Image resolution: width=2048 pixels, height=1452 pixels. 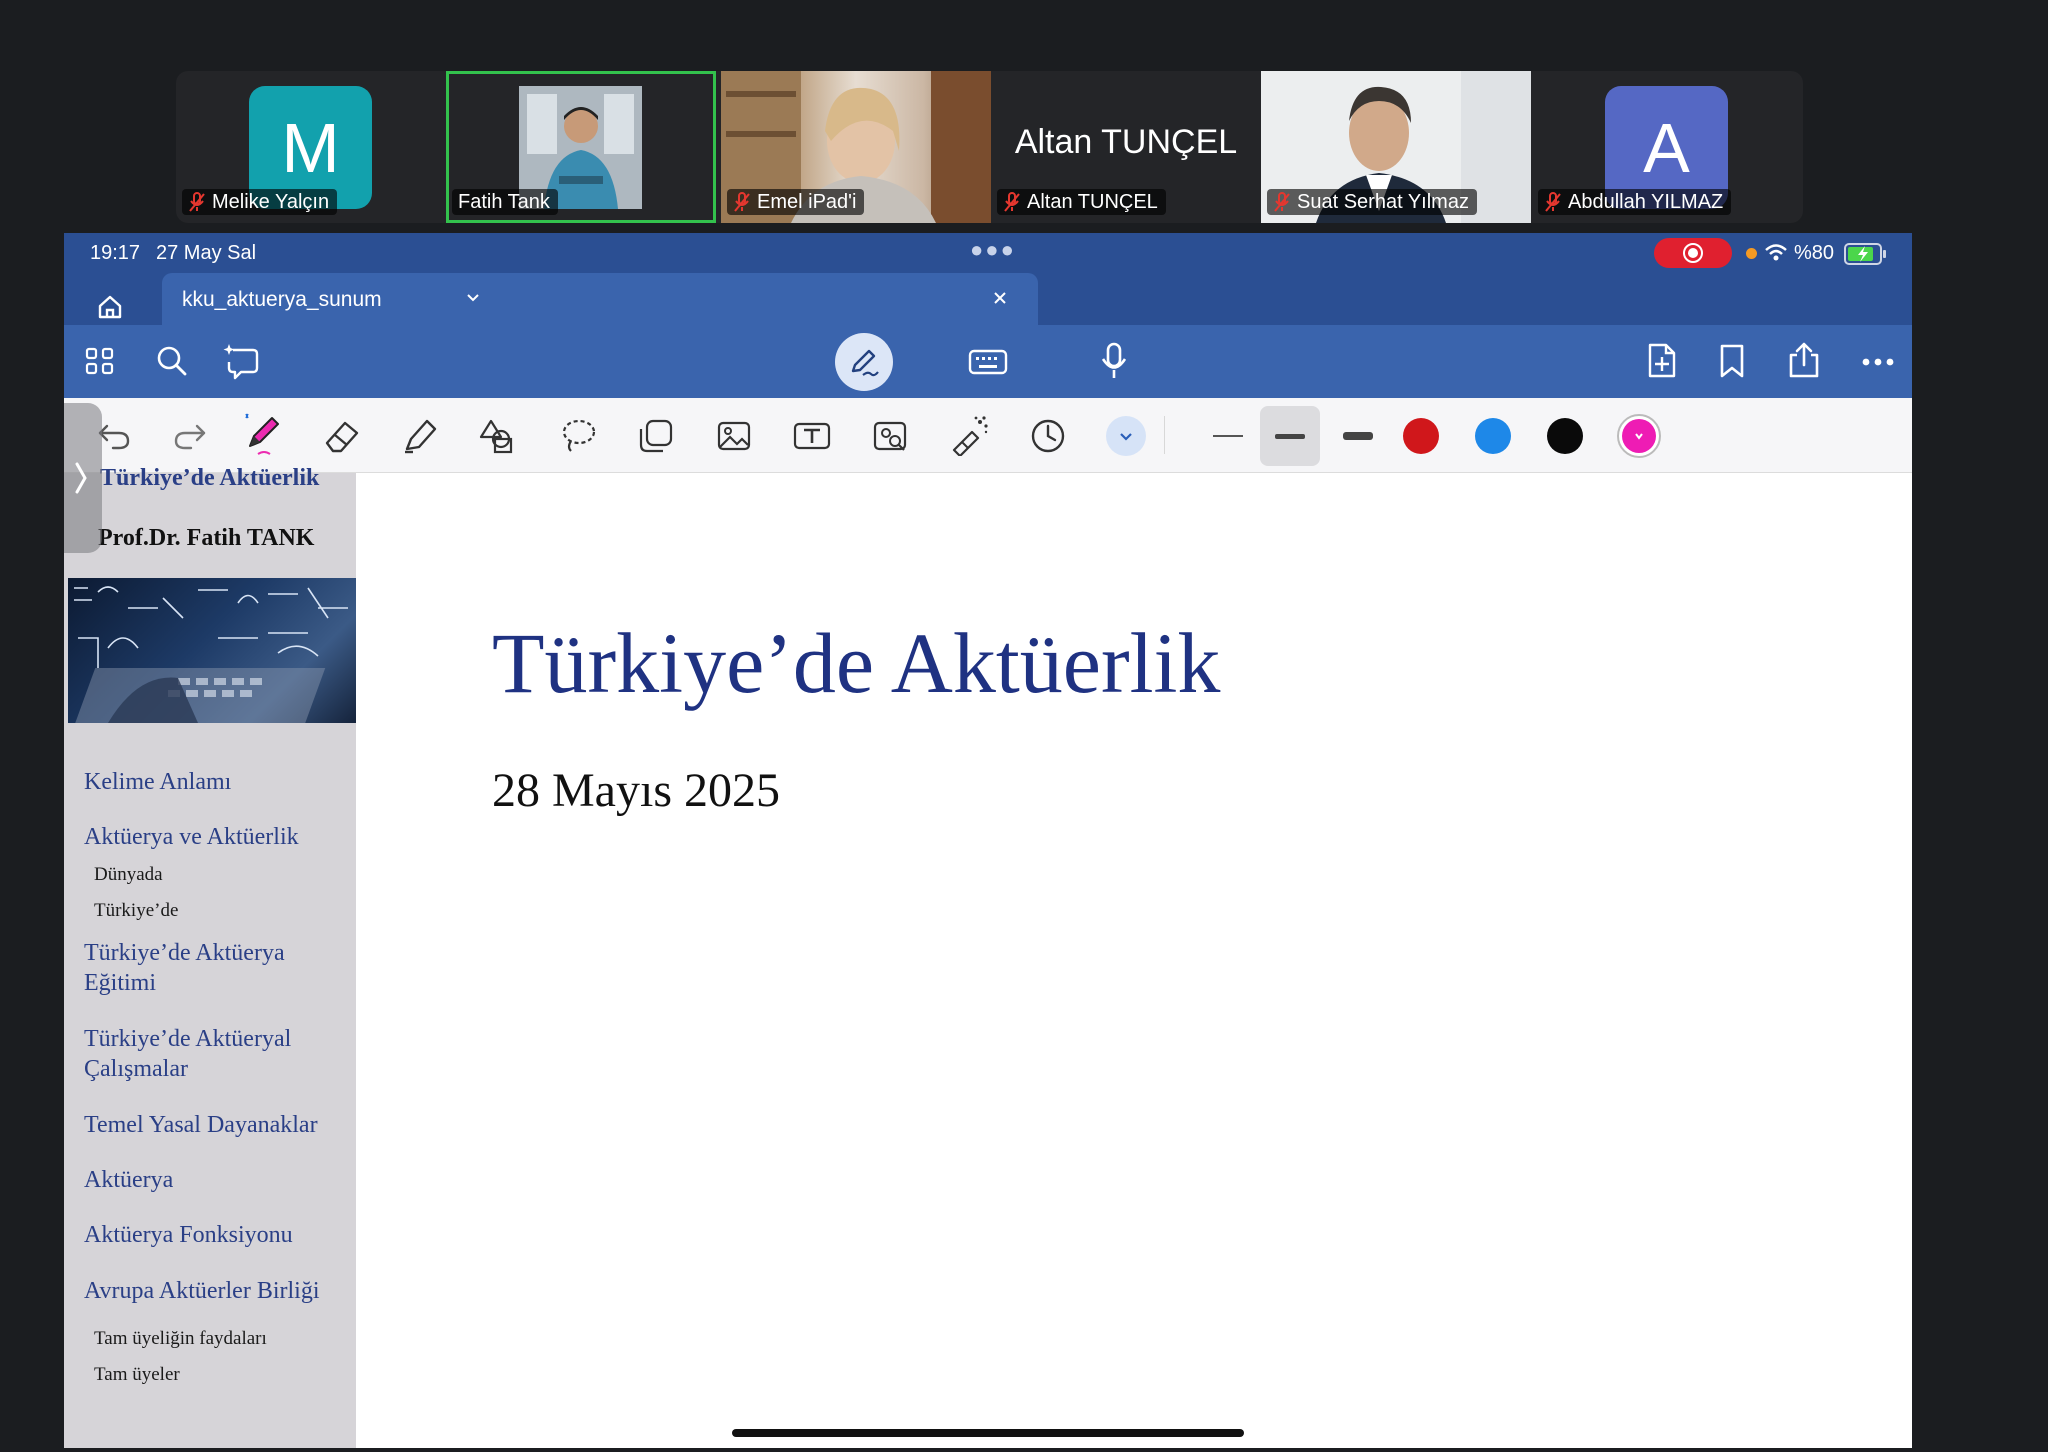 I want to click on participant-name-tag: Altan TUNÇEL, so click(x=1081, y=202).